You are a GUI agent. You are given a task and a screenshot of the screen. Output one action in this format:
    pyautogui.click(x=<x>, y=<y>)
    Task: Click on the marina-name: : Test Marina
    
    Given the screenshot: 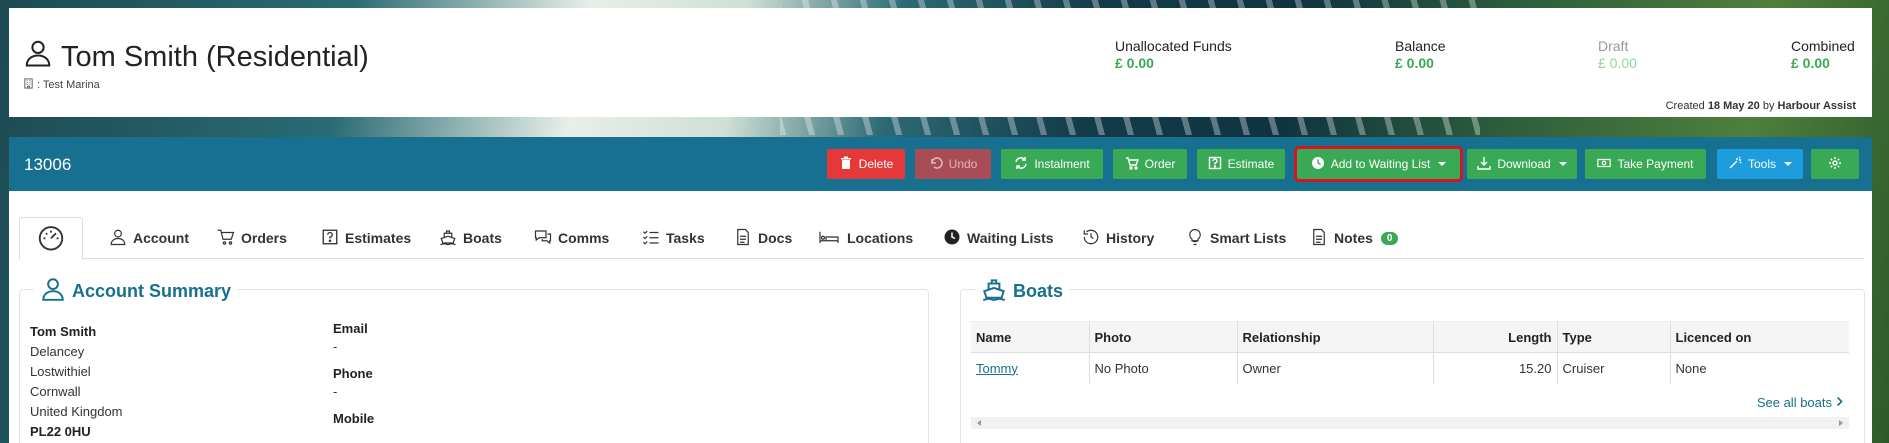 What is the action you would take?
    pyautogui.click(x=68, y=85)
    